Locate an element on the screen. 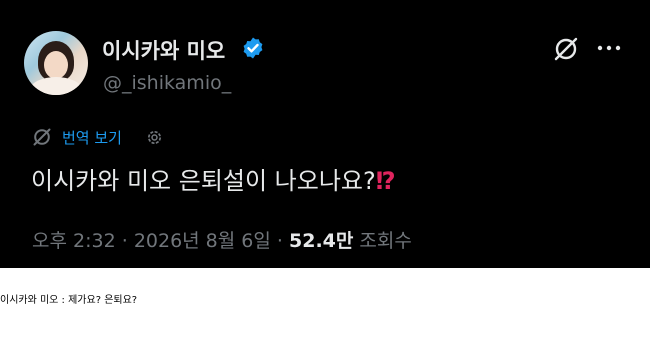 The height and width of the screenshot is (345, 664). avatar is located at coordinates (56, 63).